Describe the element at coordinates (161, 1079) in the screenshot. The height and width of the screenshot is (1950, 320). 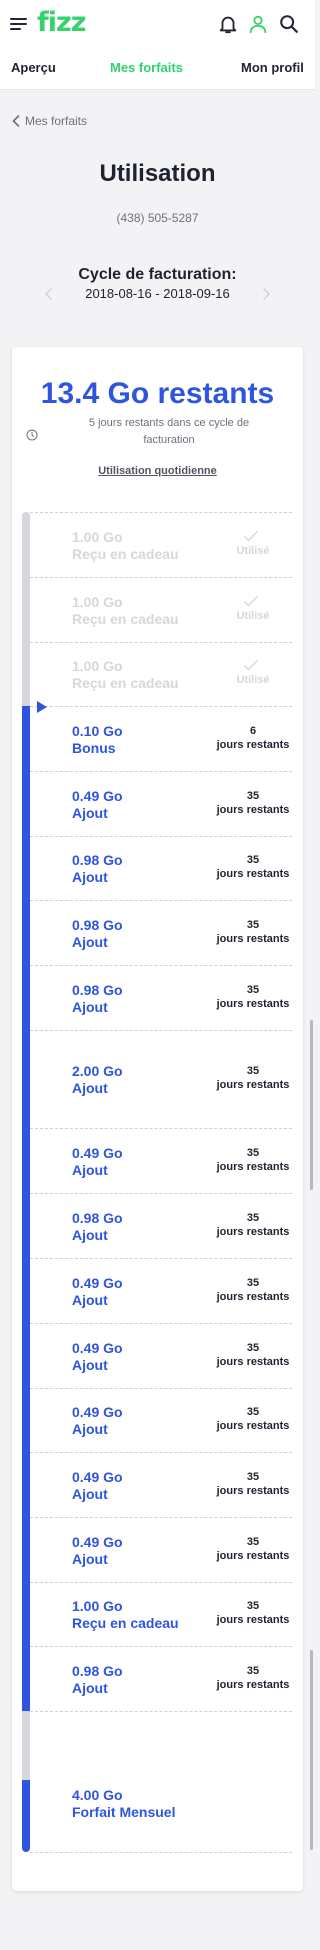
I see `usage-row: 2.00 Go Ajout 35 jours restants` at that location.